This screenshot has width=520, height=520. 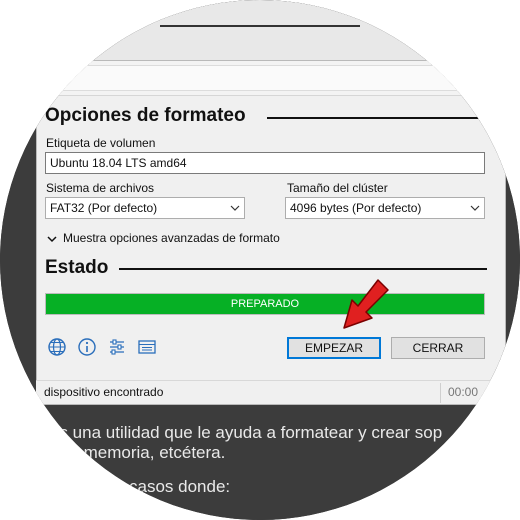 I want to click on format-options-rule, so click(x=377, y=118).